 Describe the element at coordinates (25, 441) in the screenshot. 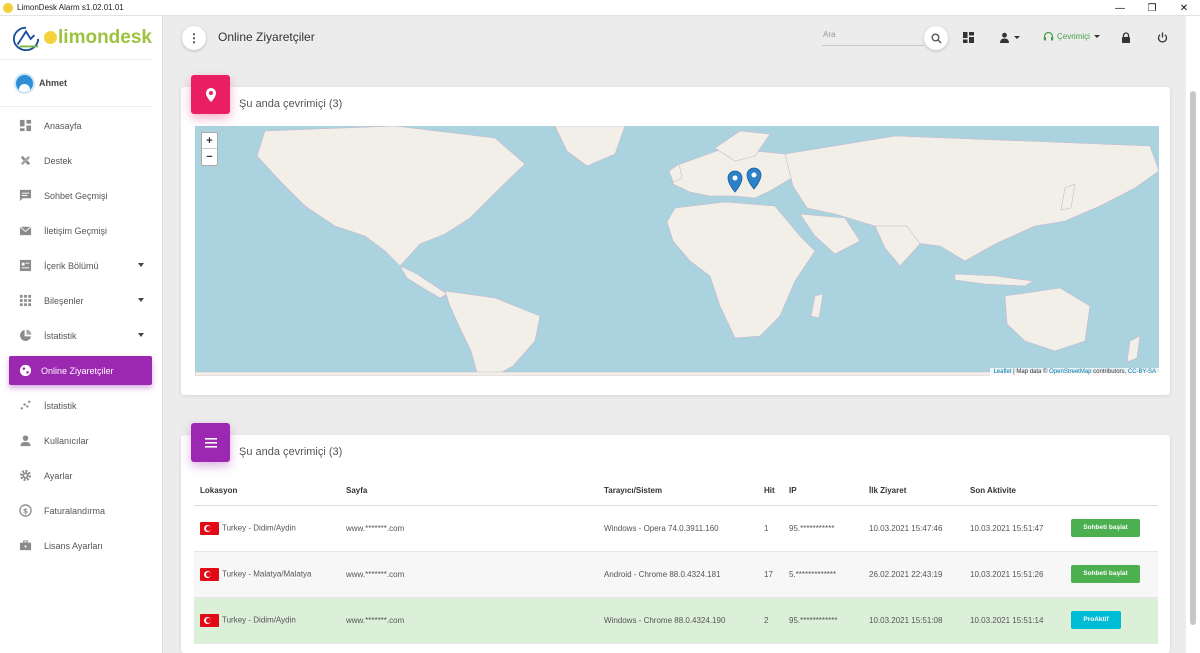

I see `person-icon` at that location.